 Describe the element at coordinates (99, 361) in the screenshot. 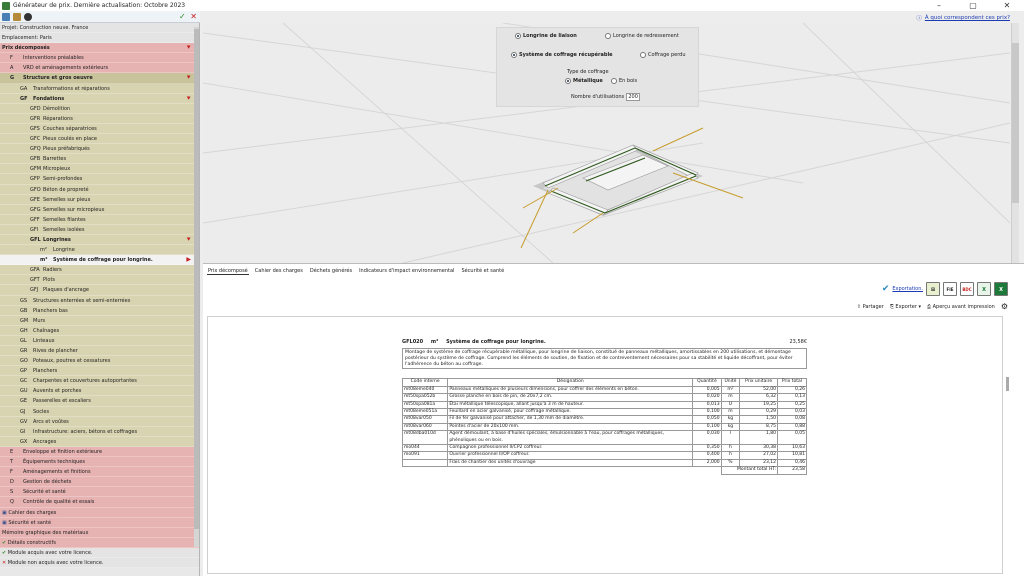

I see `tree-item: GO Poteaux, poutres et cessatures` at that location.